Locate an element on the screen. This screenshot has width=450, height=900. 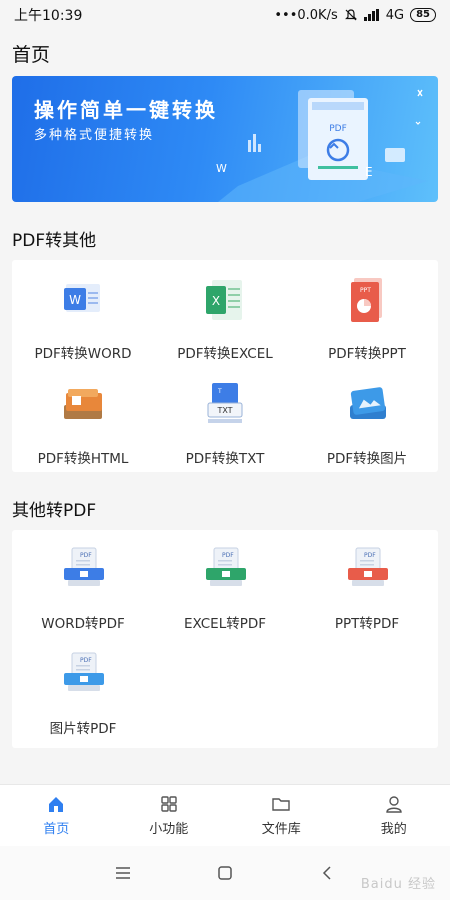
banner-subtitle: 多种格式便捷转换 is located at coordinates (94, 135).